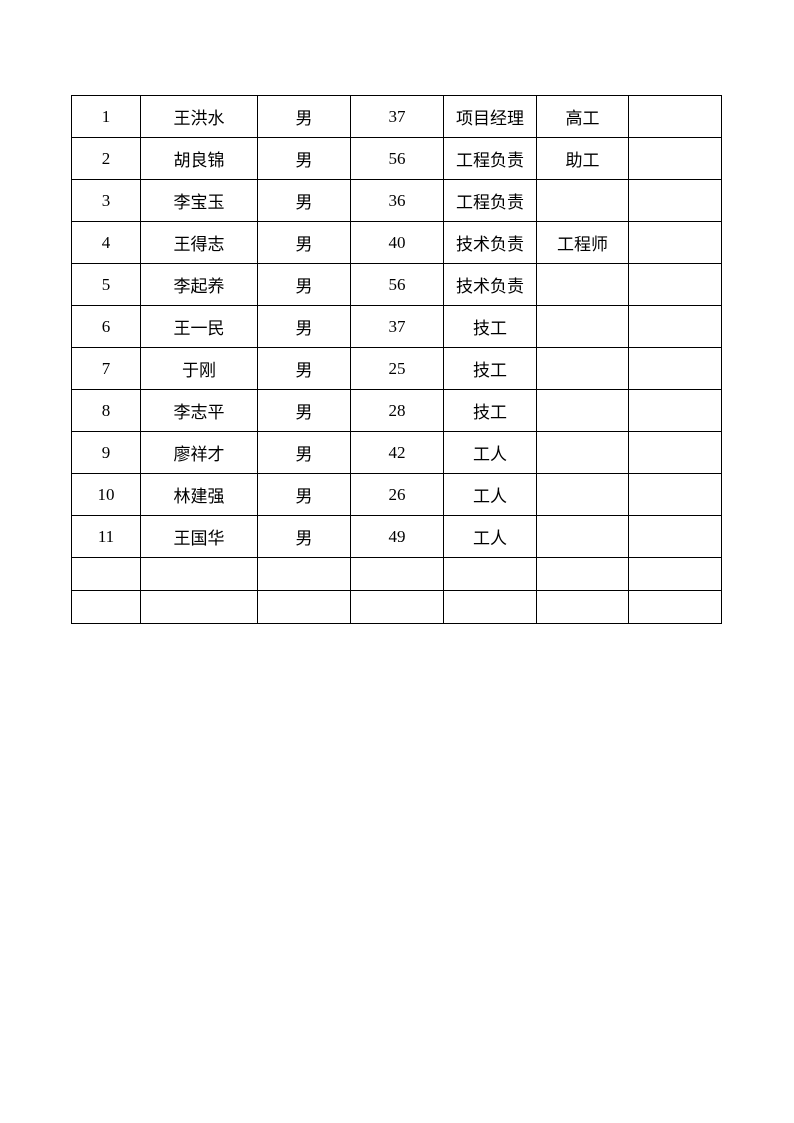 This screenshot has height=1123, width=794. I want to click on table-row: 10 林建强男 26 工人, so click(396, 494).